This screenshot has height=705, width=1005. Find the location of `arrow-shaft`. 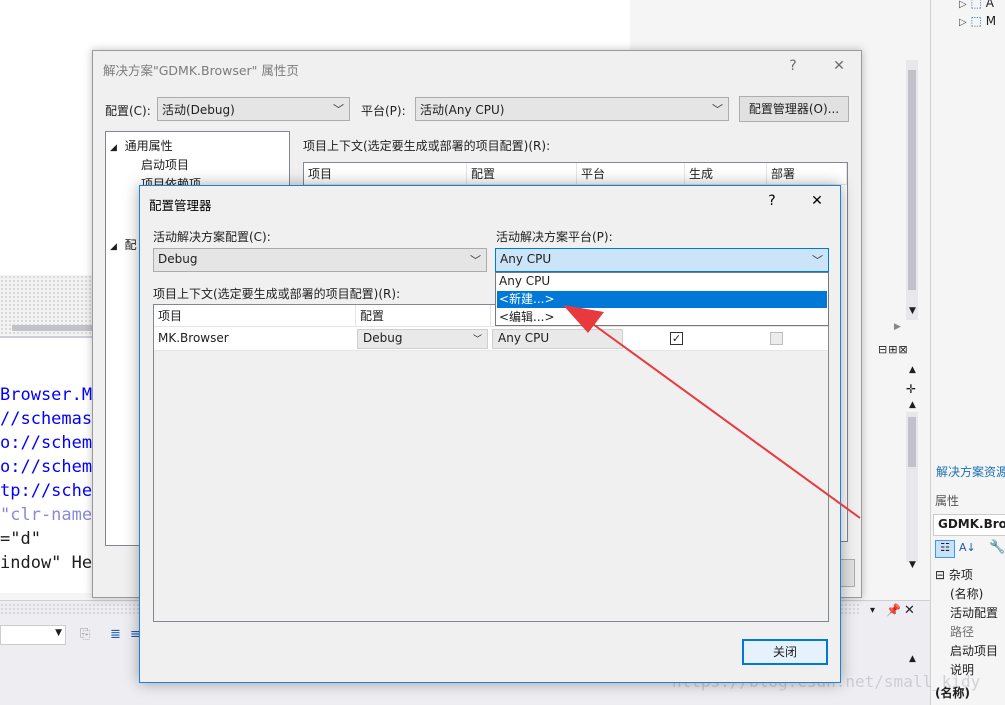

arrow-shaft is located at coordinates (725, 420).